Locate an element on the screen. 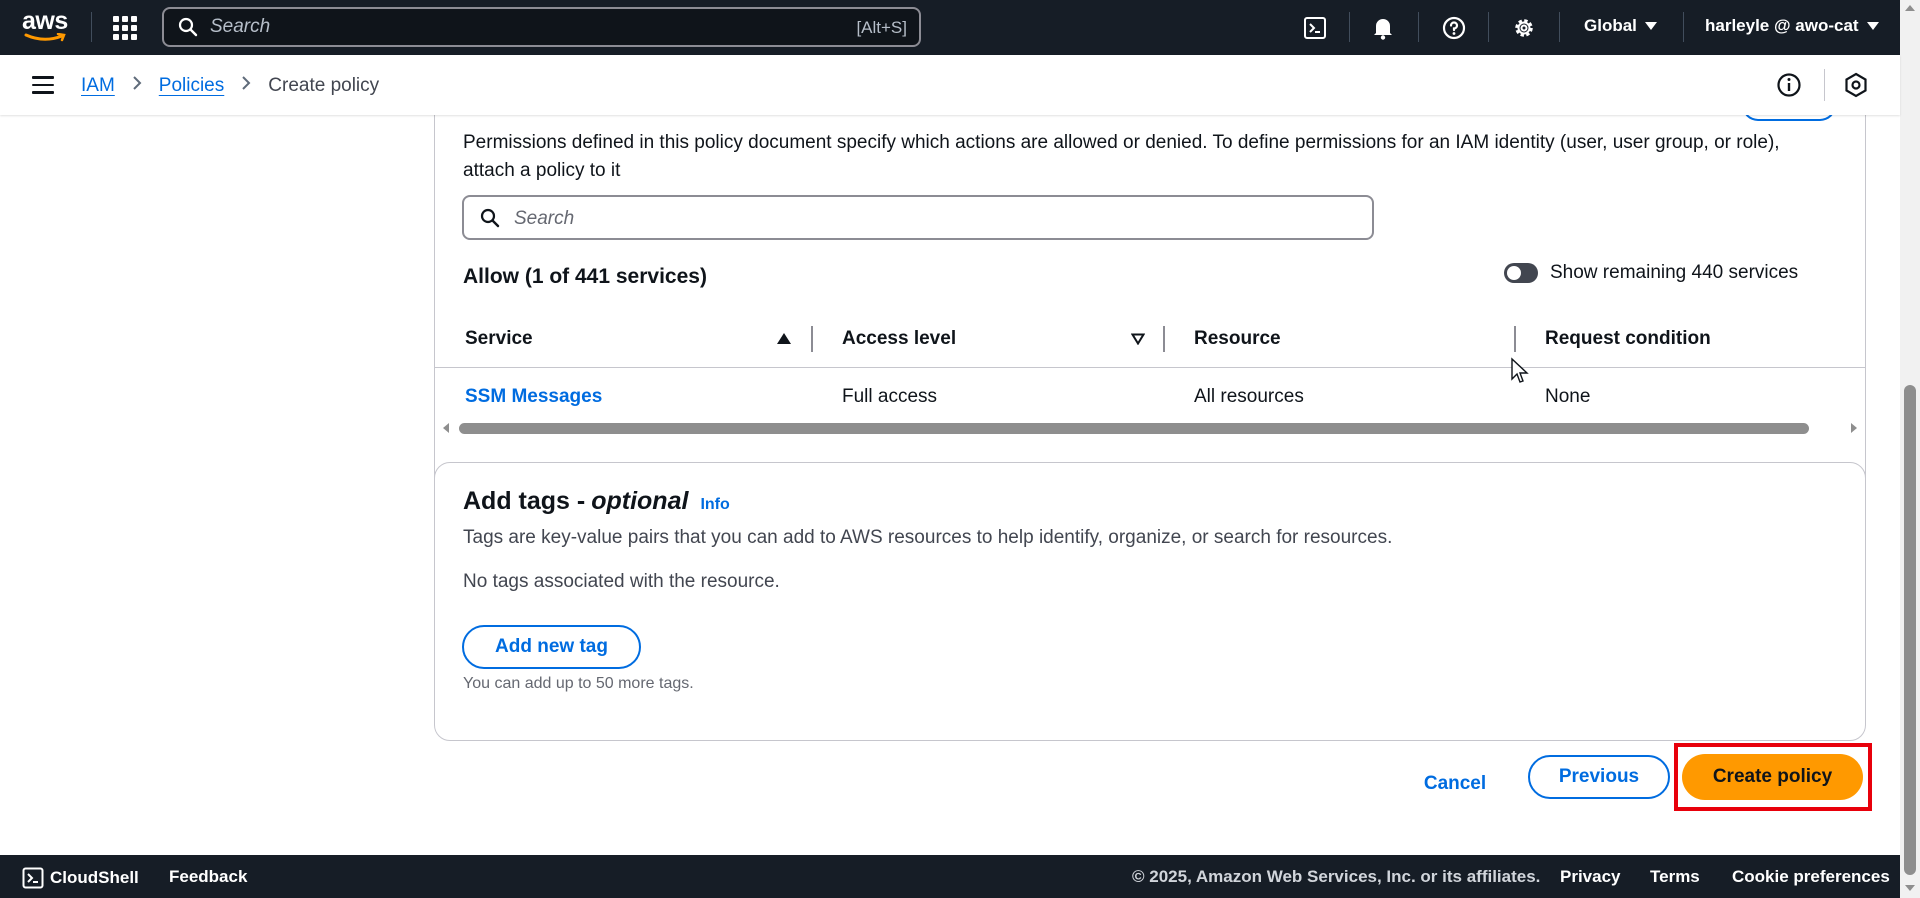  mouse-cursor-icon is located at coordinates (1520, 370).